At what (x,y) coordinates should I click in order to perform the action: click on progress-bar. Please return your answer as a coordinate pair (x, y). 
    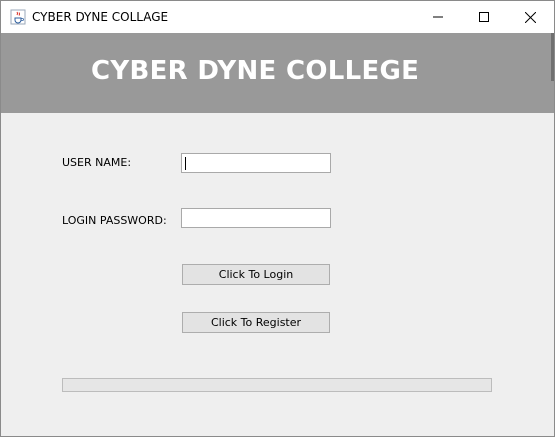
    Looking at the image, I should click on (277, 385).